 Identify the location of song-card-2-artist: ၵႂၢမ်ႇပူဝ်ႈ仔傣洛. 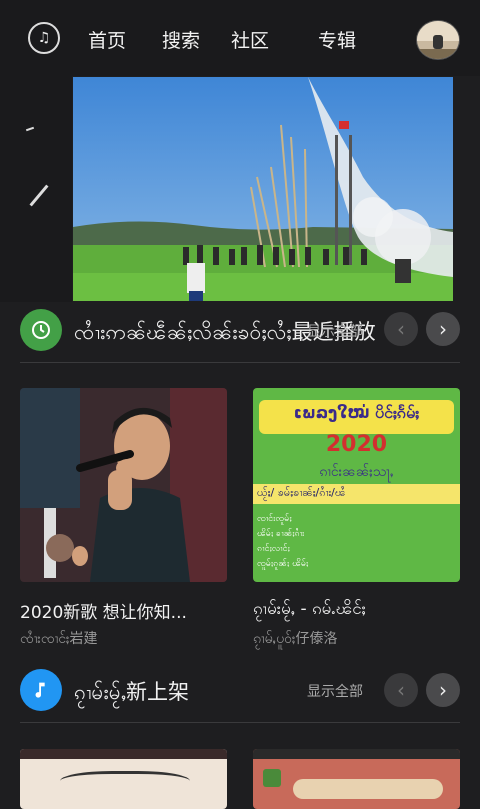
(295, 639).